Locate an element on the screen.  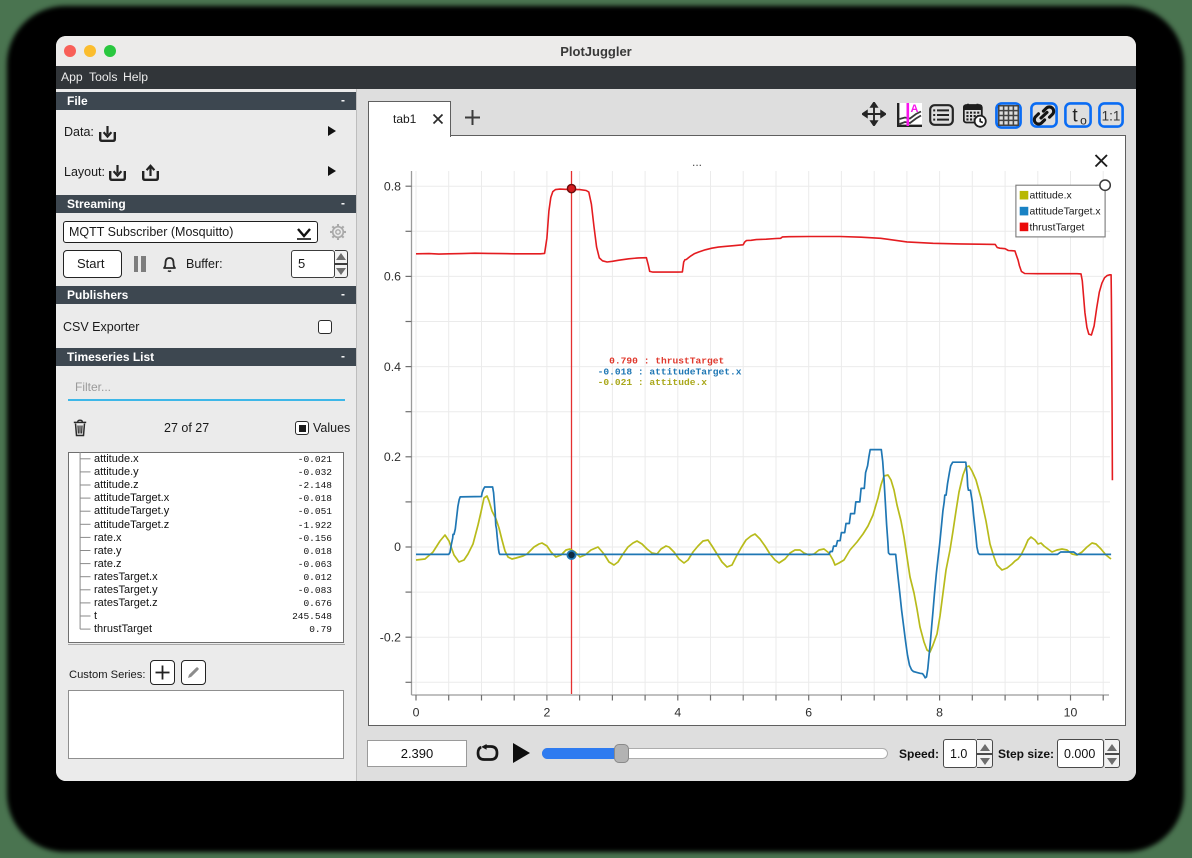
svg-text: t is located at coordinates (1075, 115).